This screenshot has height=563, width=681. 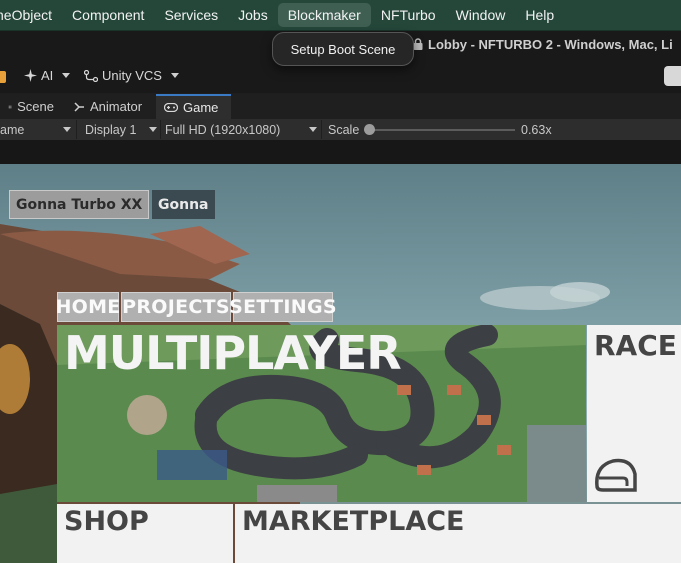 What do you see at coordinates (253, 15) in the screenshot?
I see `menu-jobs: Jobs` at bounding box center [253, 15].